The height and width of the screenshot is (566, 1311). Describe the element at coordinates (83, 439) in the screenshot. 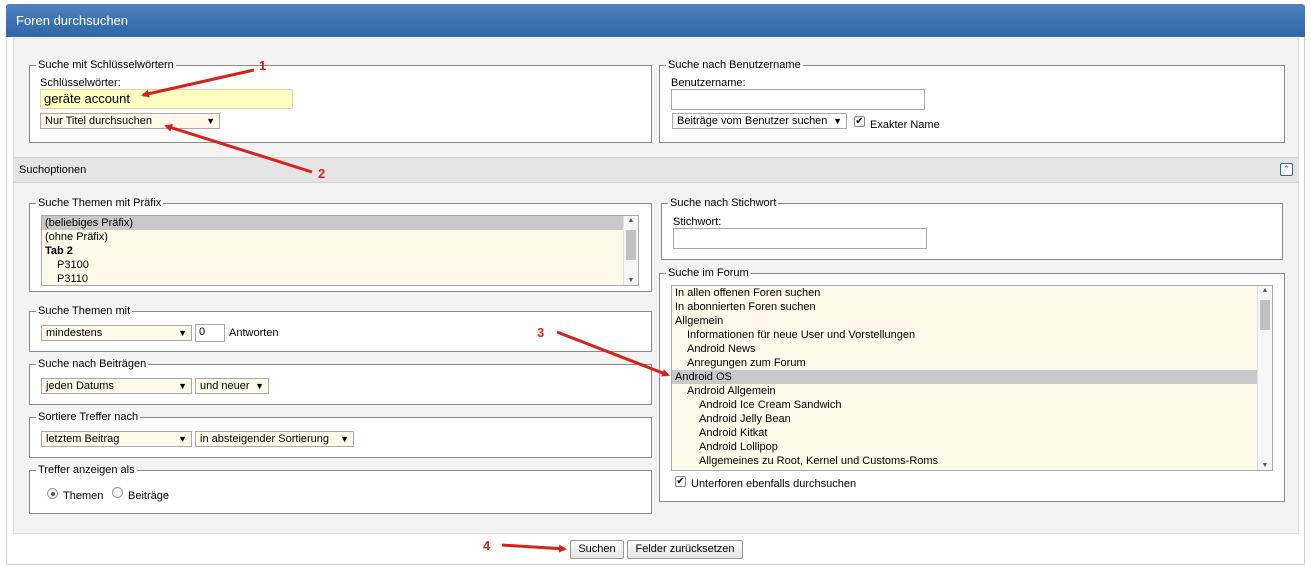

I see `sort-field-value: letztem Beitrag` at that location.